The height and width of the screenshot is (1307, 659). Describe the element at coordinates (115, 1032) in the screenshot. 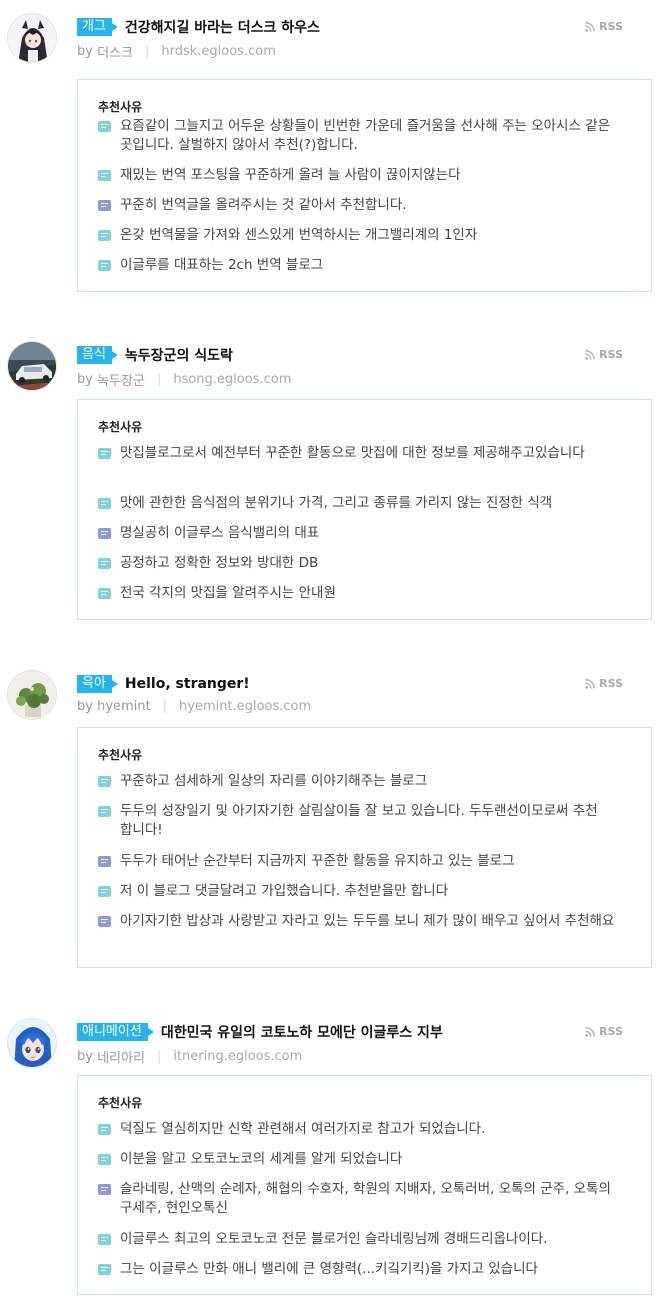

I see `category-badge: 애니메이션` at that location.